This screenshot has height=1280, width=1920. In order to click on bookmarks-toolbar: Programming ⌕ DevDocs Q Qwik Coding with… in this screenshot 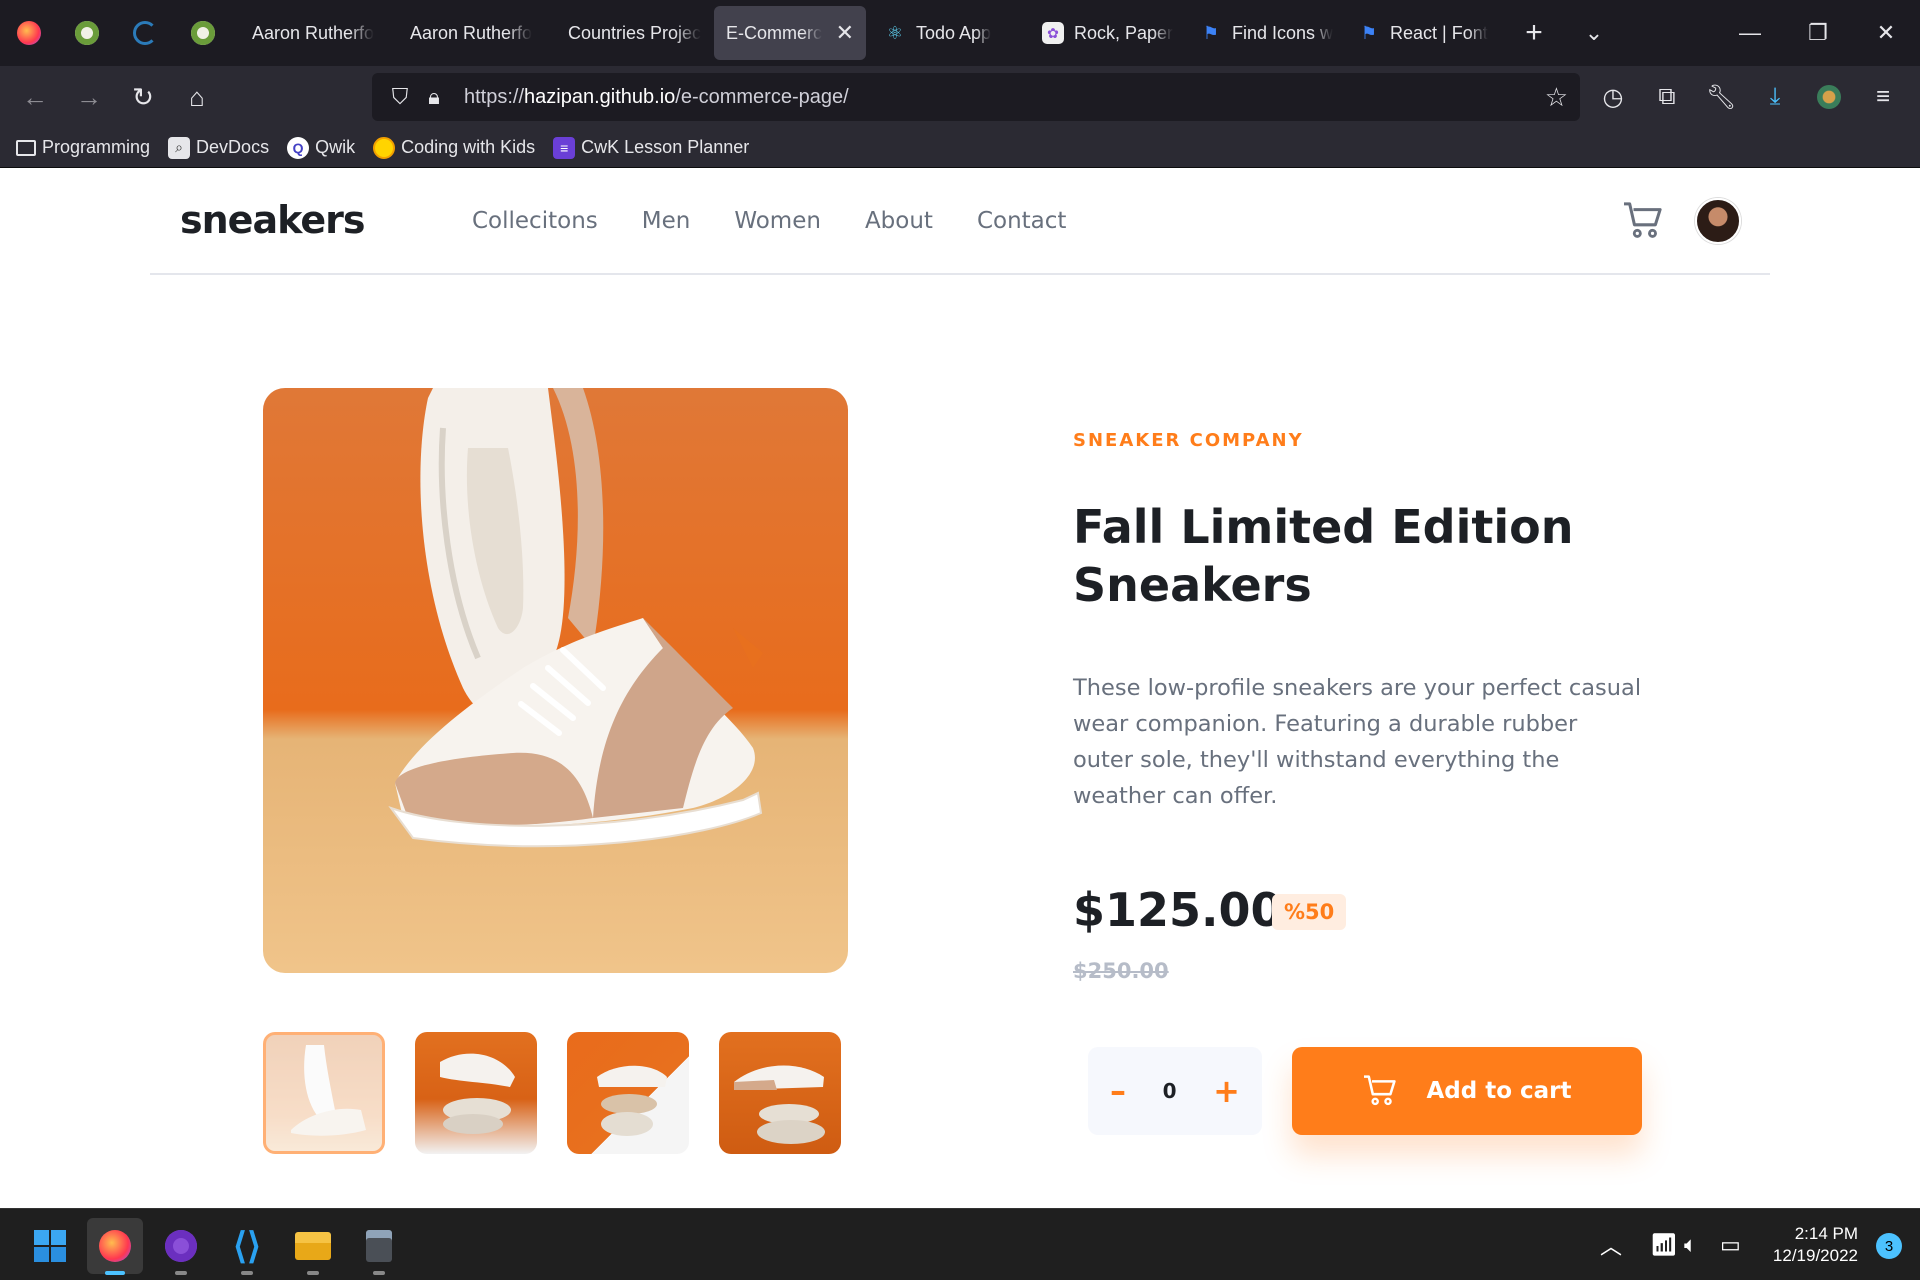, I will do `click(960, 148)`.